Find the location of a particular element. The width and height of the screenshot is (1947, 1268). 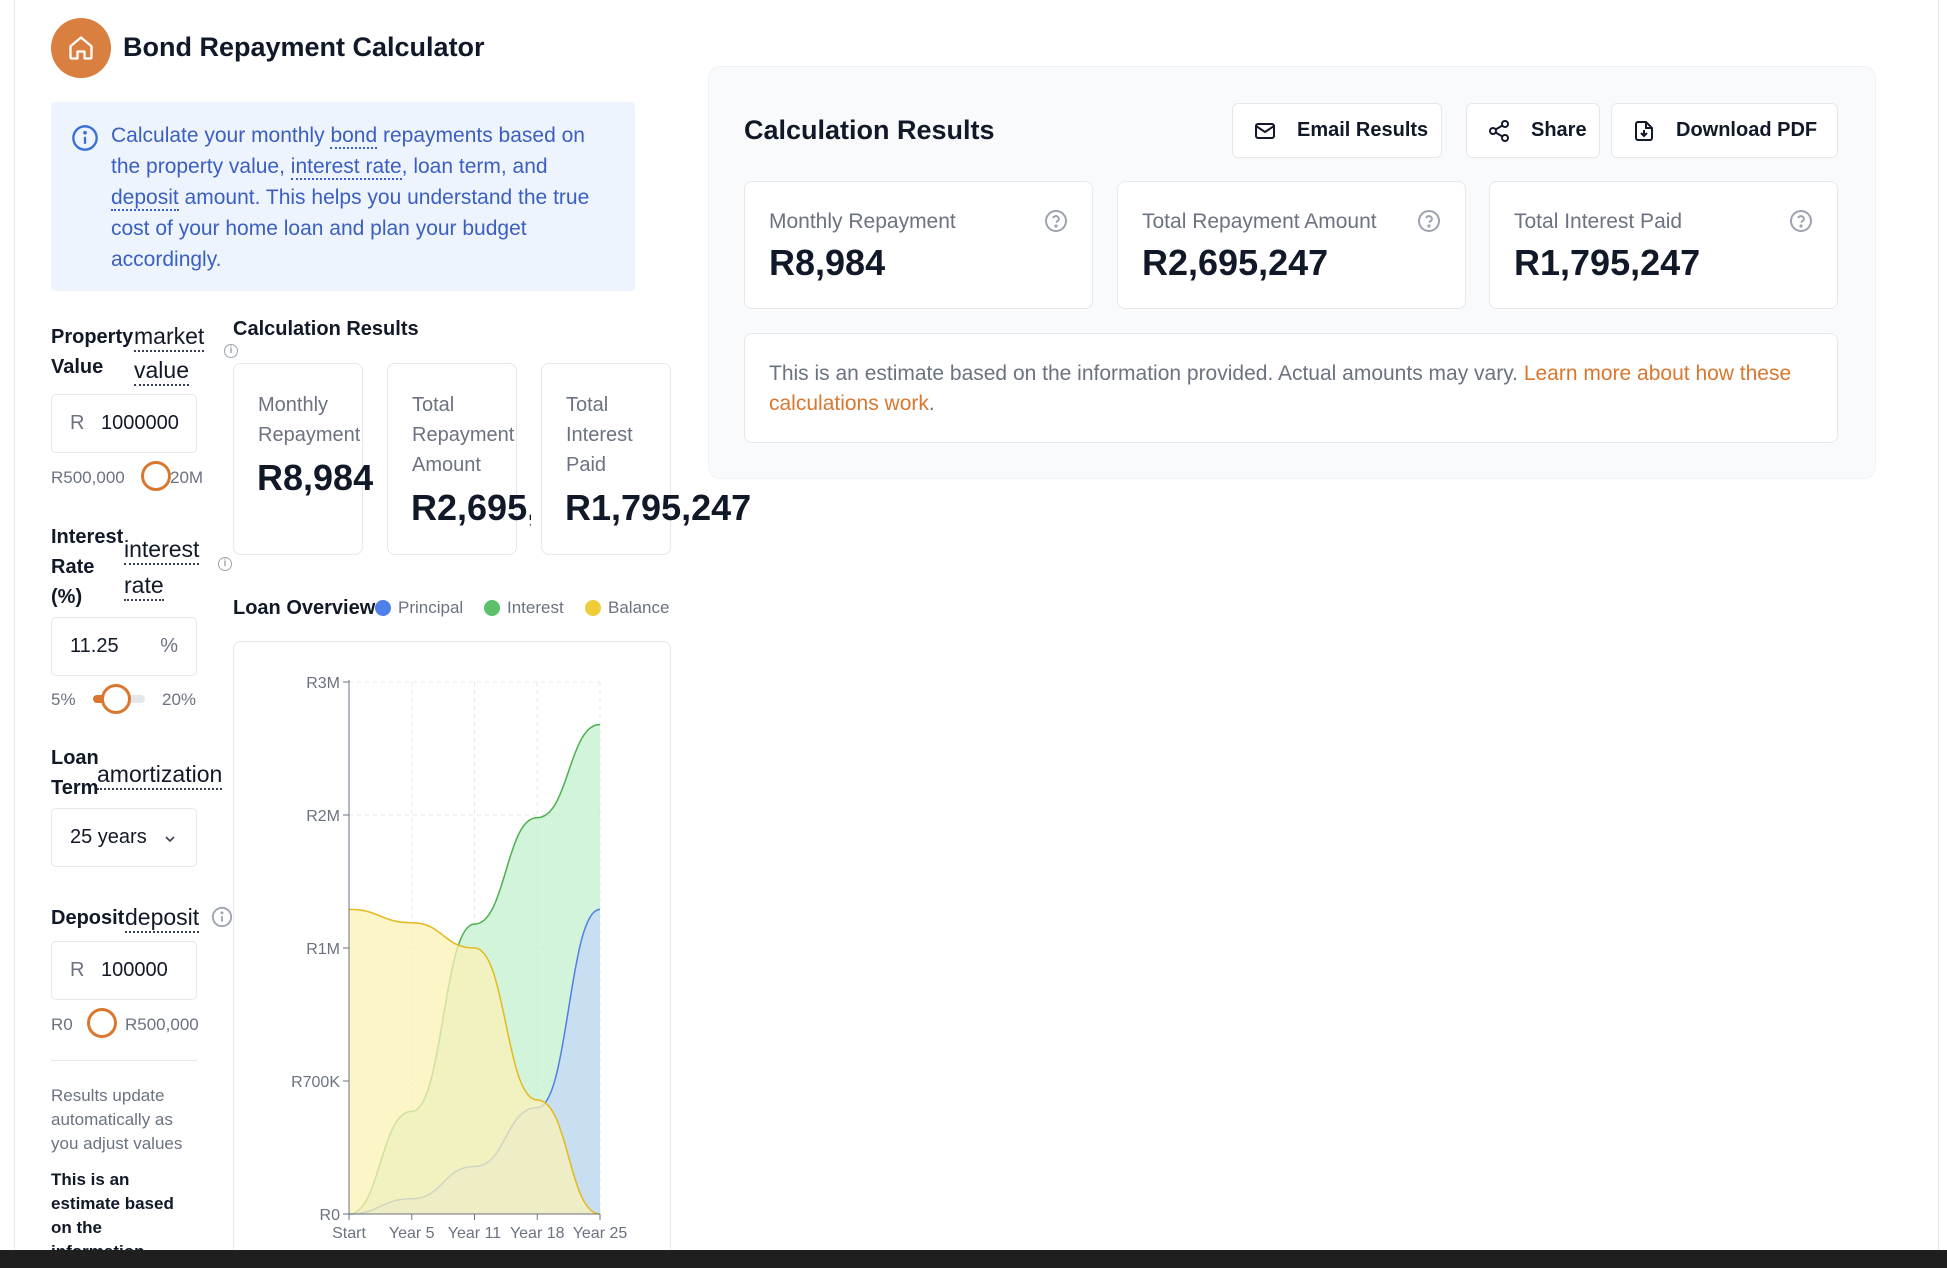

page-title: Bond Repayment Calculator is located at coordinates (304, 47).